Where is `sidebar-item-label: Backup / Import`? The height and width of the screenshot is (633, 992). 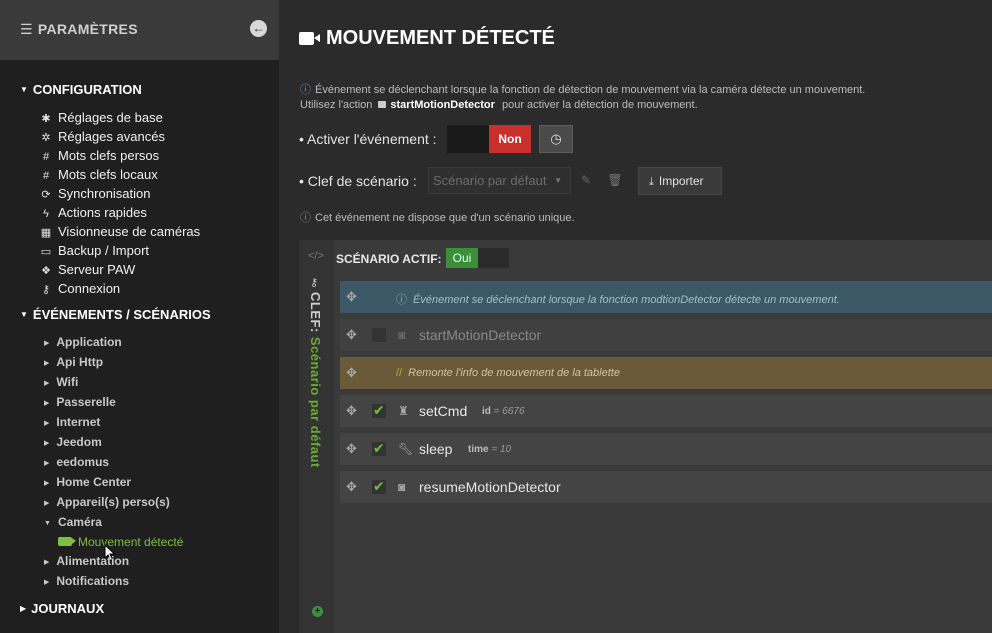 sidebar-item-label: Backup / Import is located at coordinates (104, 250).